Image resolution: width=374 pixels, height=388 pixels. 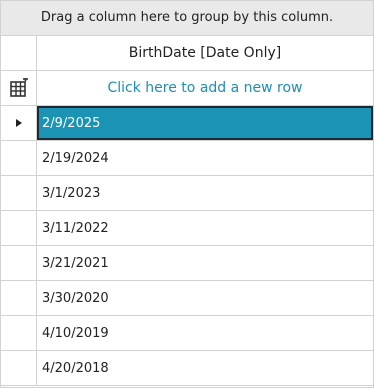 I want to click on table-row: 3/11/2022, so click(x=187, y=228).